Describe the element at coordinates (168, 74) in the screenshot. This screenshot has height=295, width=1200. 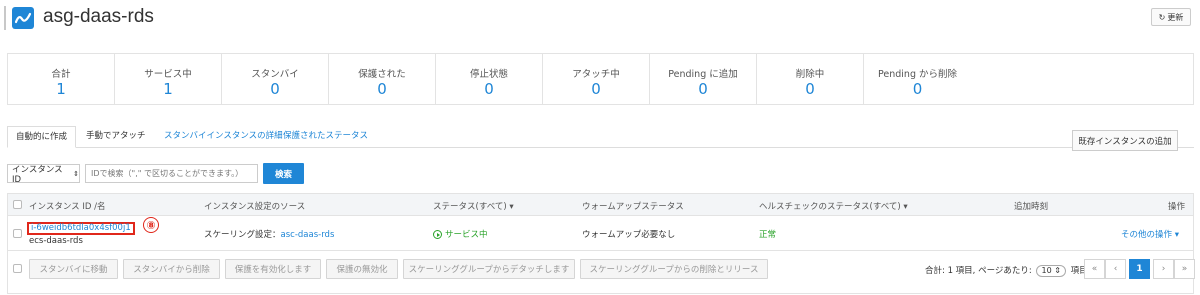
I see `stat-label: サービス中` at that location.